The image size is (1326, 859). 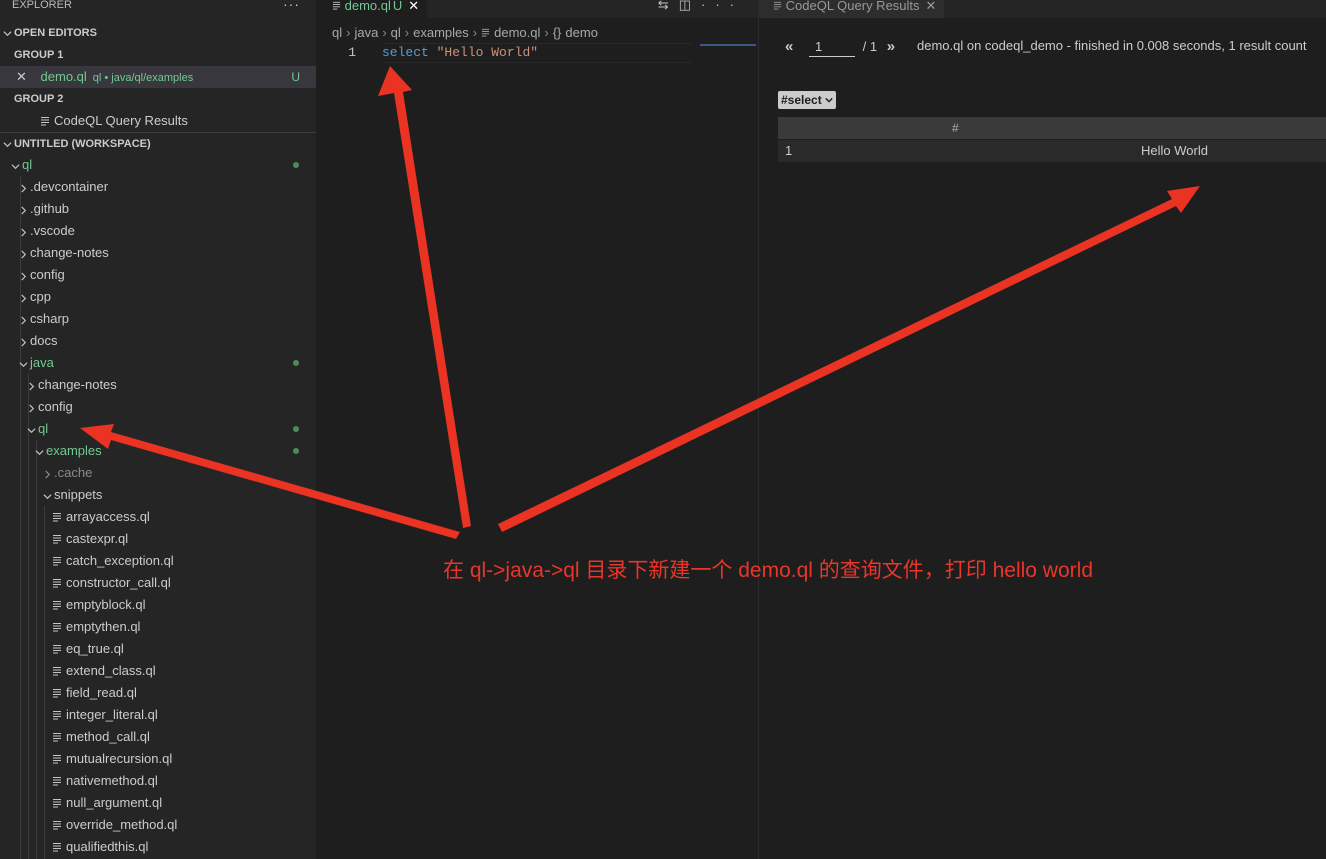 What do you see at coordinates (158, 451) in the screenshot?
I see `tree-folder-examples: examples` at bounding box center [158, 451].